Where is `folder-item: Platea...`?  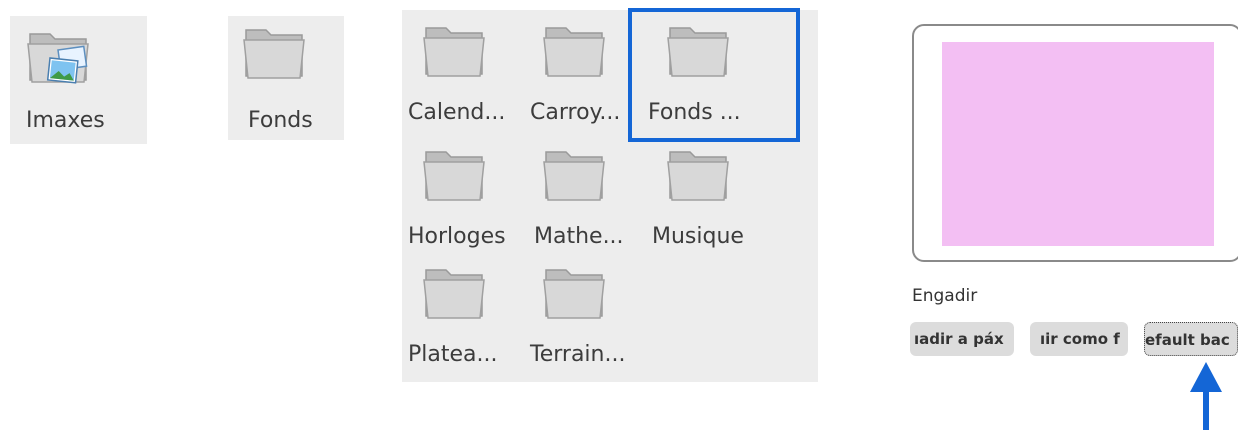
folder-item: Platea... is located at coordinates (462, 313).